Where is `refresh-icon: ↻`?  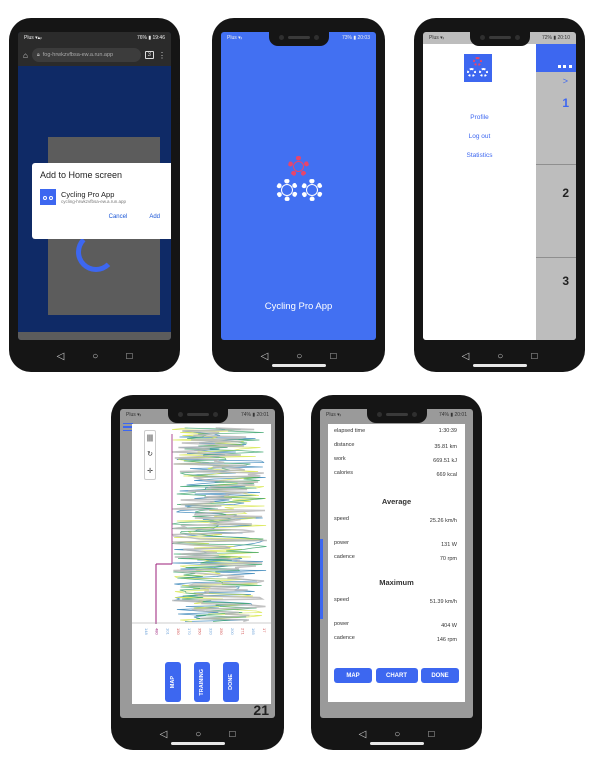
refresh-icon: ↻ is located at coordinates (150, 454).